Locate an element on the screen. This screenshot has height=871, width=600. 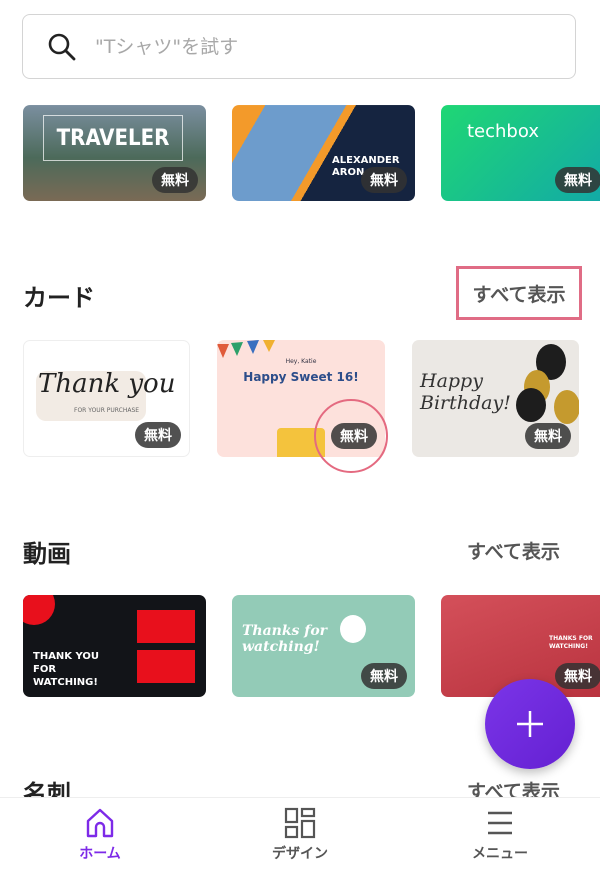
thumbnail-title: THANKS FOR WATCHING! is located at coordinates (571, 642).